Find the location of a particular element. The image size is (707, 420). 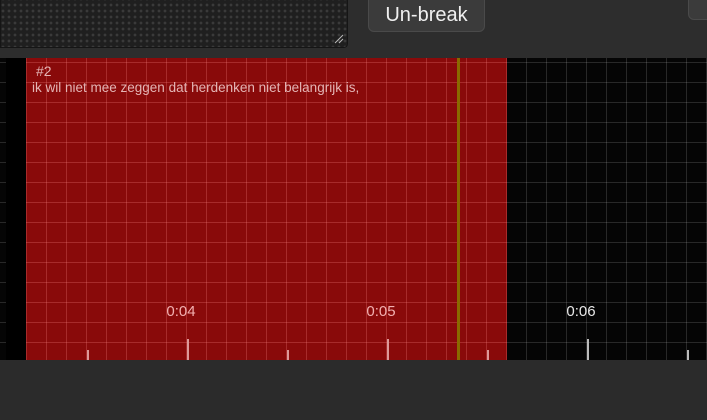

bottom-panel is located at coordinates (353, 390).